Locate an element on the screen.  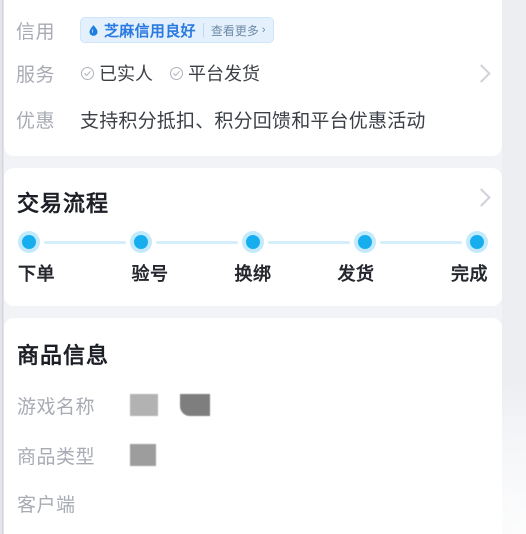
service-tag-label: 平台发货 is located at coordinates (224, 74).